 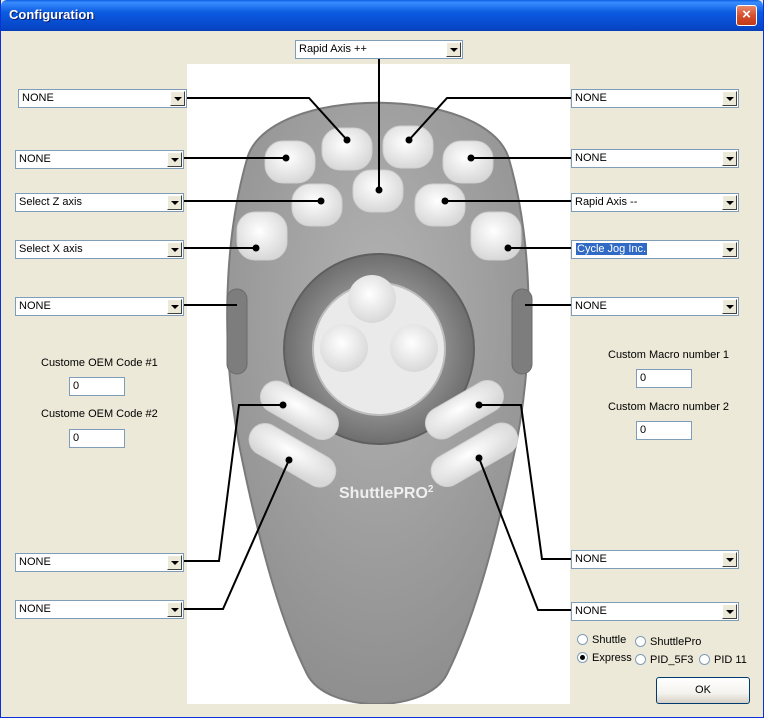 I want to click on dropdown-left-5: NONE, so click(x=99, y=306).